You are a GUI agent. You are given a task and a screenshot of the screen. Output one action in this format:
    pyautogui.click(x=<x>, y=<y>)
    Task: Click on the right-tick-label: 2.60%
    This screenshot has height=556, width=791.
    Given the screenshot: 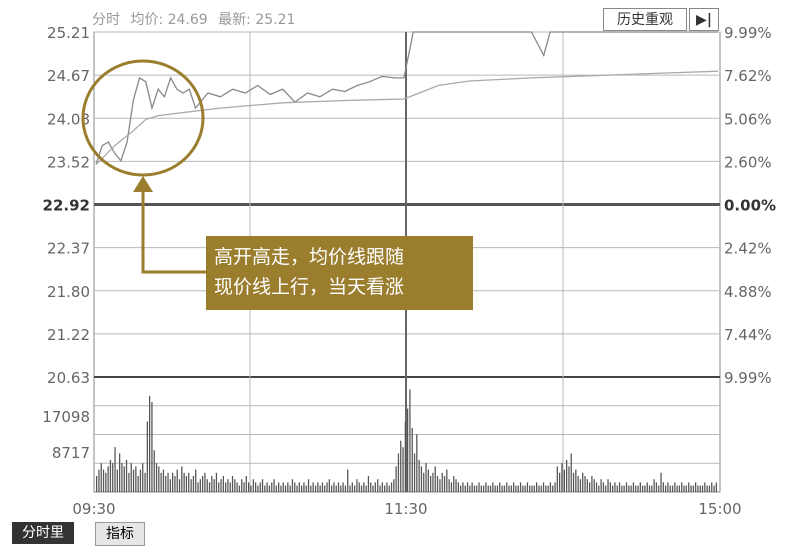 What is the action you would take?
    pyautogui.click(x=748, y=162)
    